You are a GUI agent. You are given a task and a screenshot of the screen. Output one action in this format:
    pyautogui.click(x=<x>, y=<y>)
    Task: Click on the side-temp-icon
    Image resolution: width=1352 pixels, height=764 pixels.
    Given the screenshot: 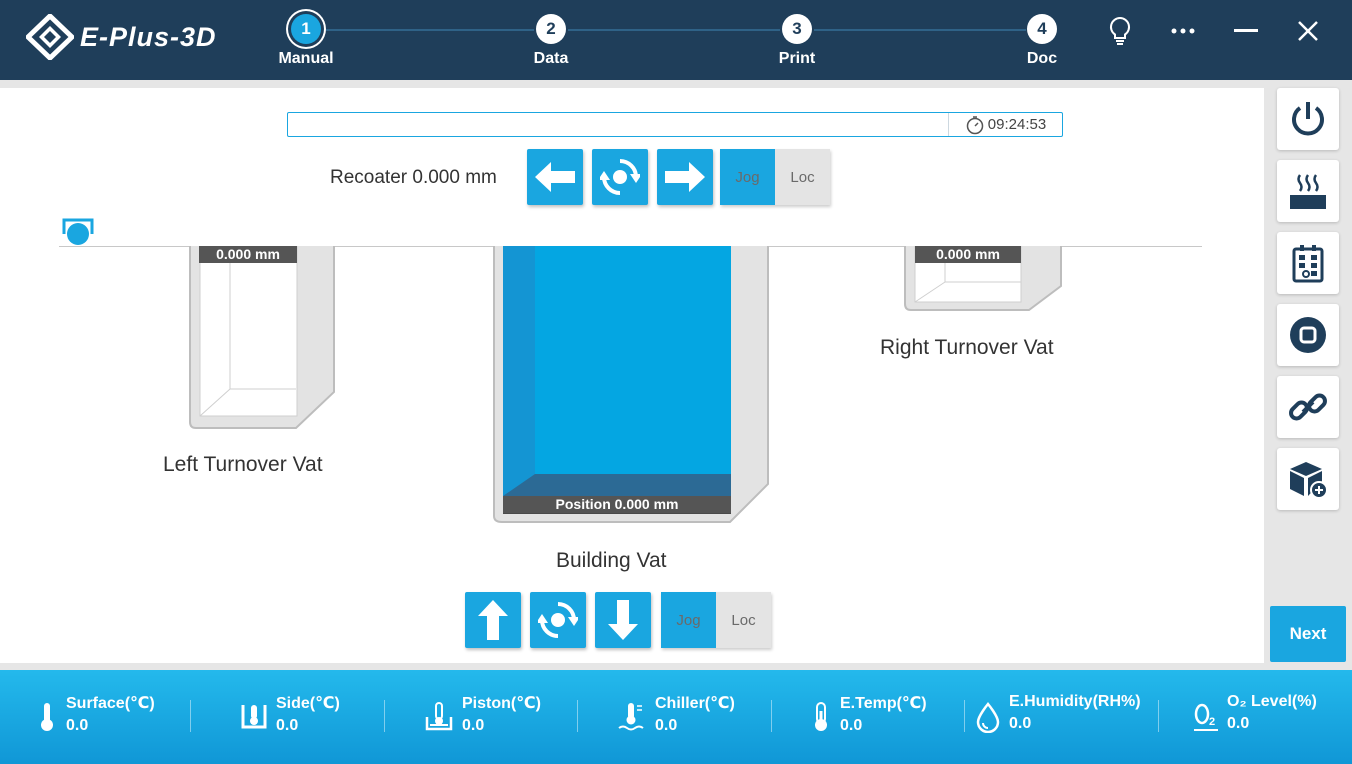 What is the action you would take?
    pyautogui.click(x=254, y=717)
    